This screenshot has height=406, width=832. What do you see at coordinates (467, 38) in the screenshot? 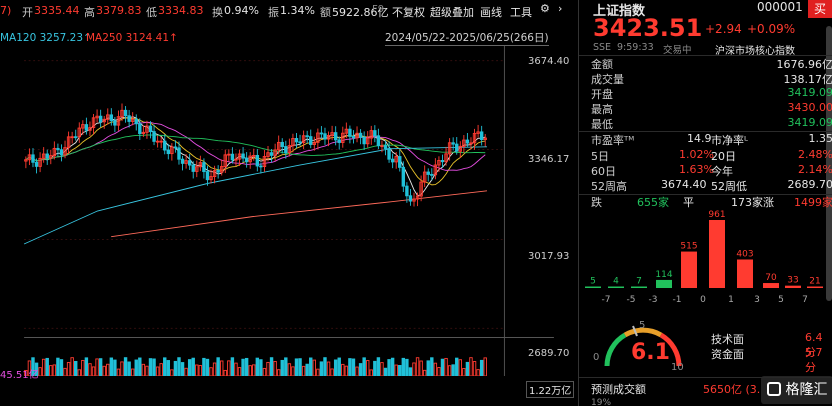
I see `date-range: 2024/05/22-2025/06/25(266日)` at bounding box center [467, 38].